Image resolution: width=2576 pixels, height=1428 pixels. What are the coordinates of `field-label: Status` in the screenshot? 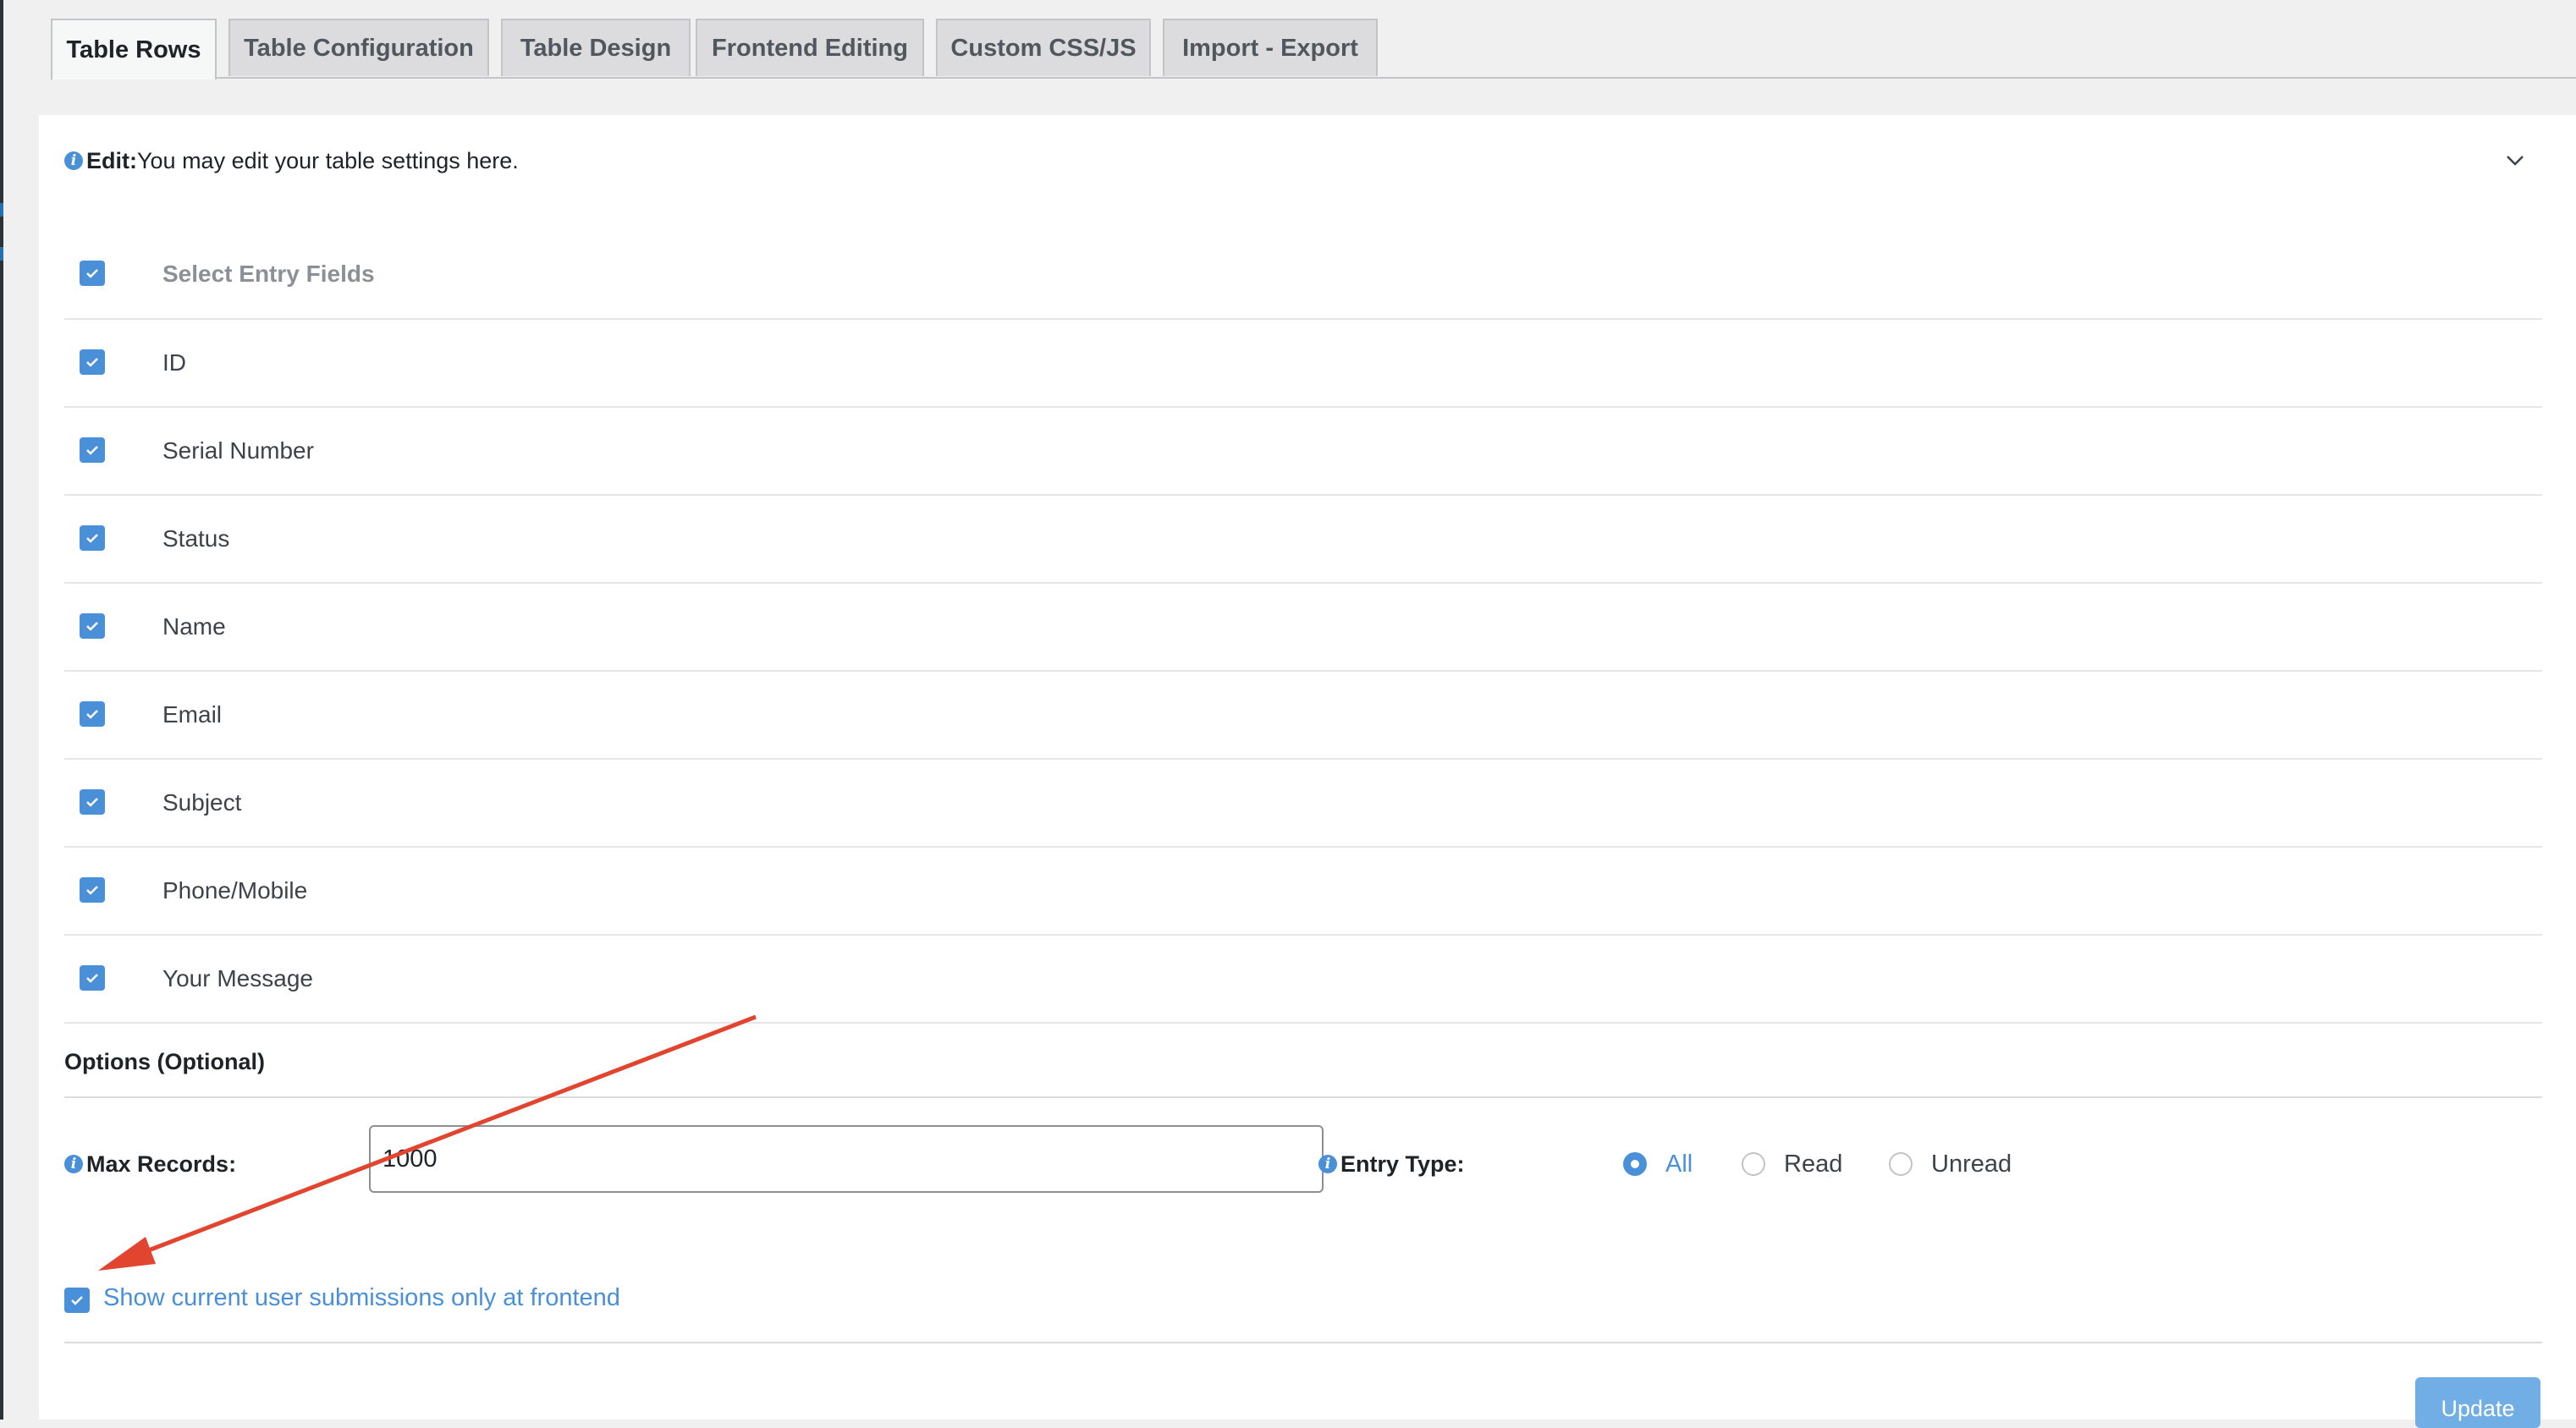 It's located at (196, 538).